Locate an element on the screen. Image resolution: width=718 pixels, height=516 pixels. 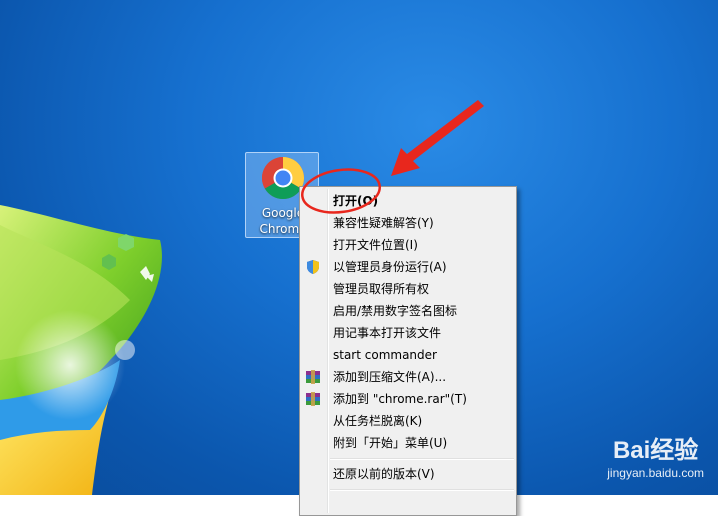
menu-item-run-as-admin: 以管理员身份运行(A) is located at coordinates (408, 267).